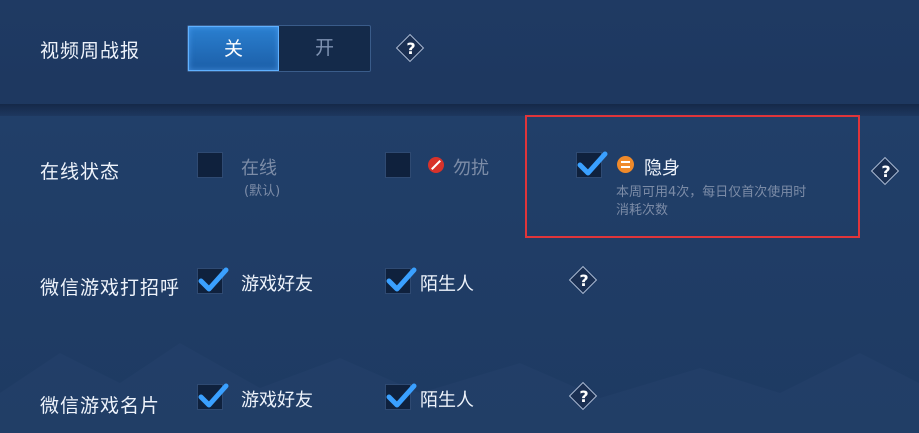 The width and height of the screenshot is (919, 433). I want to click on card-strangers-label: 陌生人, so click(447, 400).